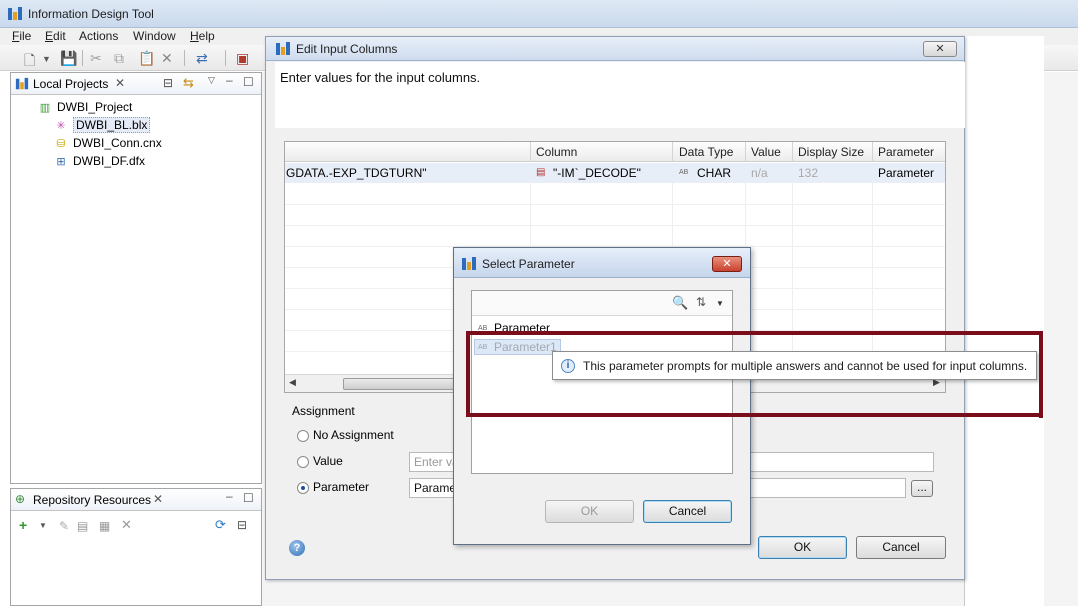  I want to click on menu-actions: Actions, so click(98, 36).